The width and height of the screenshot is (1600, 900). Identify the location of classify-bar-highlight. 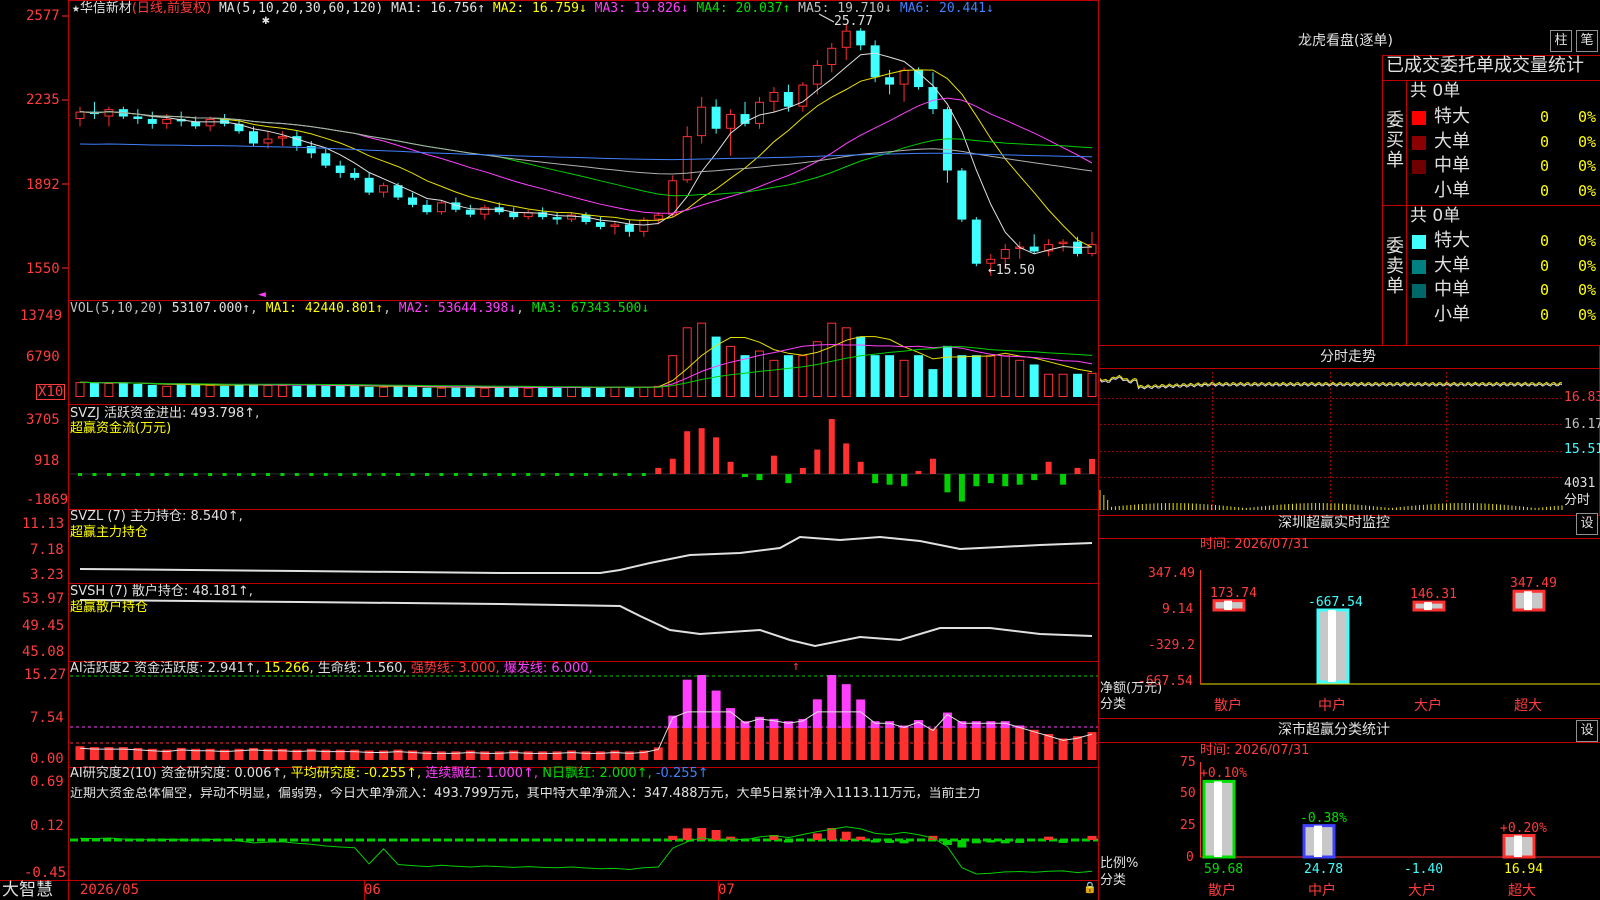
(1218, 819).